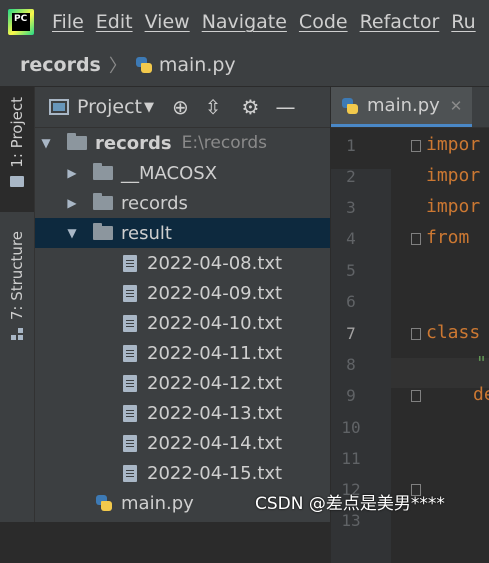 The image size is (489, 563). What do you see at coordinates (197, 65) in the screenshot?
I see `breadcrumb-file: main.py` at bounding box center [197, 65].